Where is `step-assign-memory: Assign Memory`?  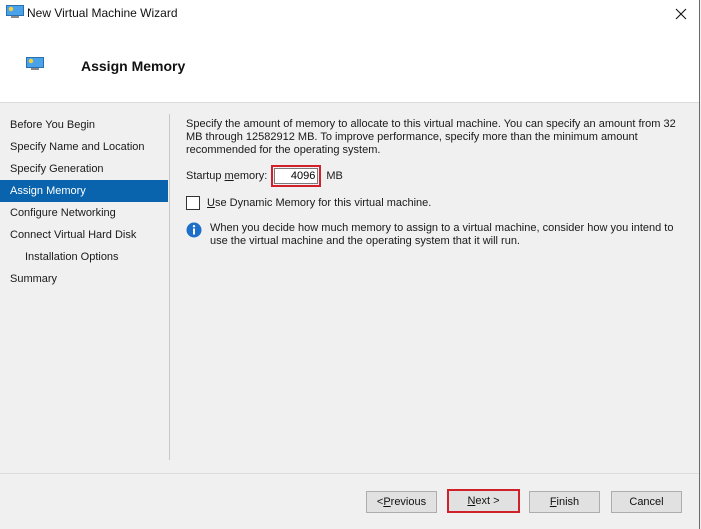 step-assign-memory: Assign Memory is located at coordinates (84, 191).